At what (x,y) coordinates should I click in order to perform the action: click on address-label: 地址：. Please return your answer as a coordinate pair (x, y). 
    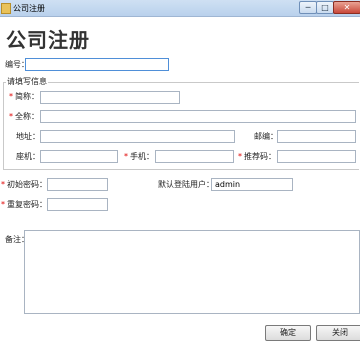
    Looking at the image, I should click on (28, 136).